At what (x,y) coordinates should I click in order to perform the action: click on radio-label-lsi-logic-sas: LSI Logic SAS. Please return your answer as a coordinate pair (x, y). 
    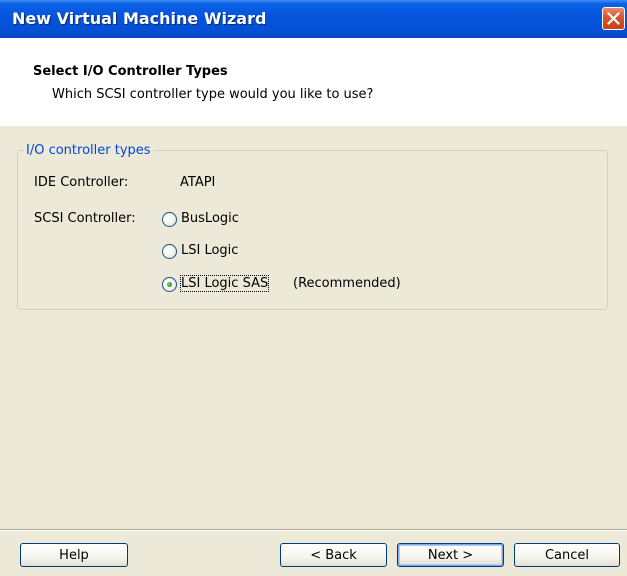
    Looking at the image, I should click on (224, 283).